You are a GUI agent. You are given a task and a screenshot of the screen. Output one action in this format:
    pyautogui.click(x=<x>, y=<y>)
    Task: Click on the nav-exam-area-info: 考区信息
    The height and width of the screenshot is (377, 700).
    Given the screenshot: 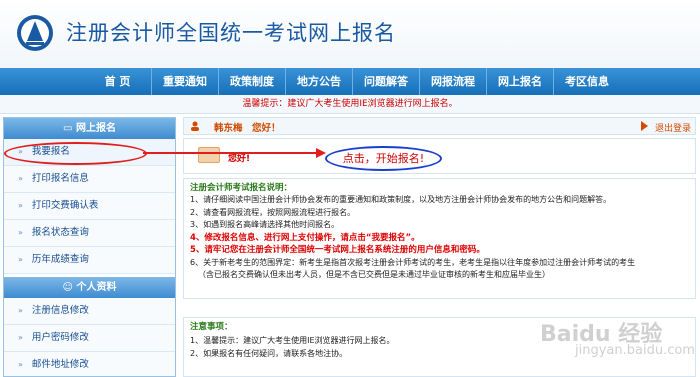 What is the action you would take?
    pyautogui.click(x=586, y=81)
    